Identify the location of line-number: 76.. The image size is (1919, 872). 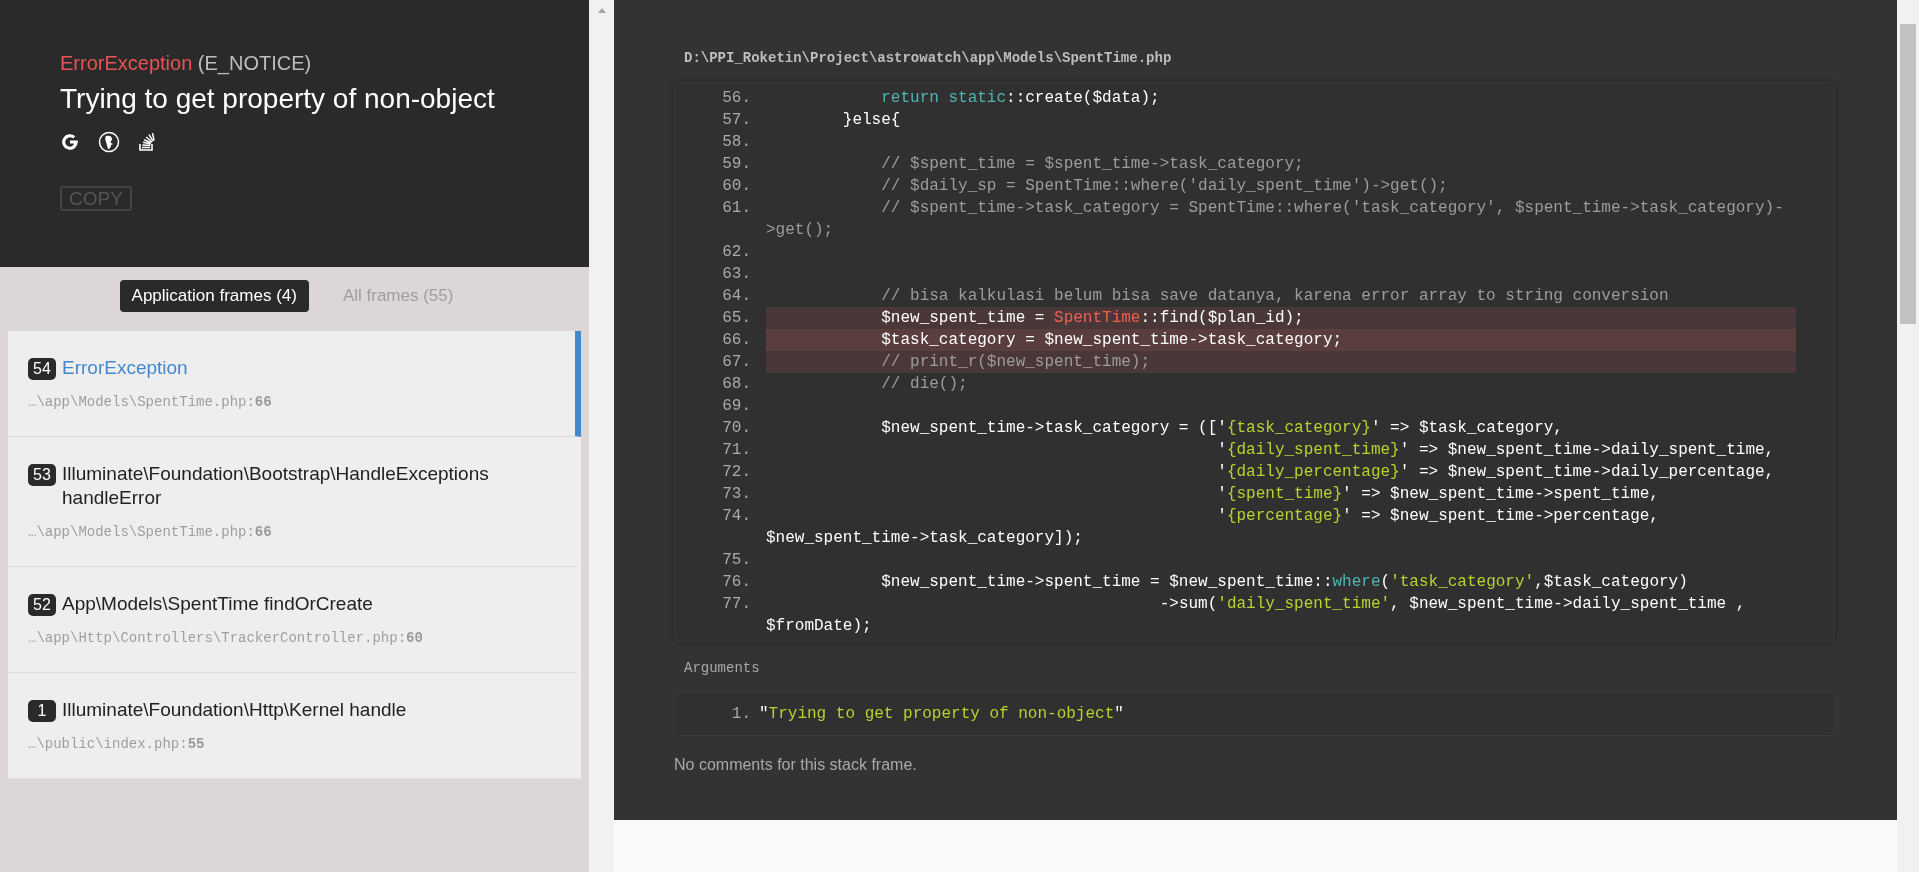
(736, 582).